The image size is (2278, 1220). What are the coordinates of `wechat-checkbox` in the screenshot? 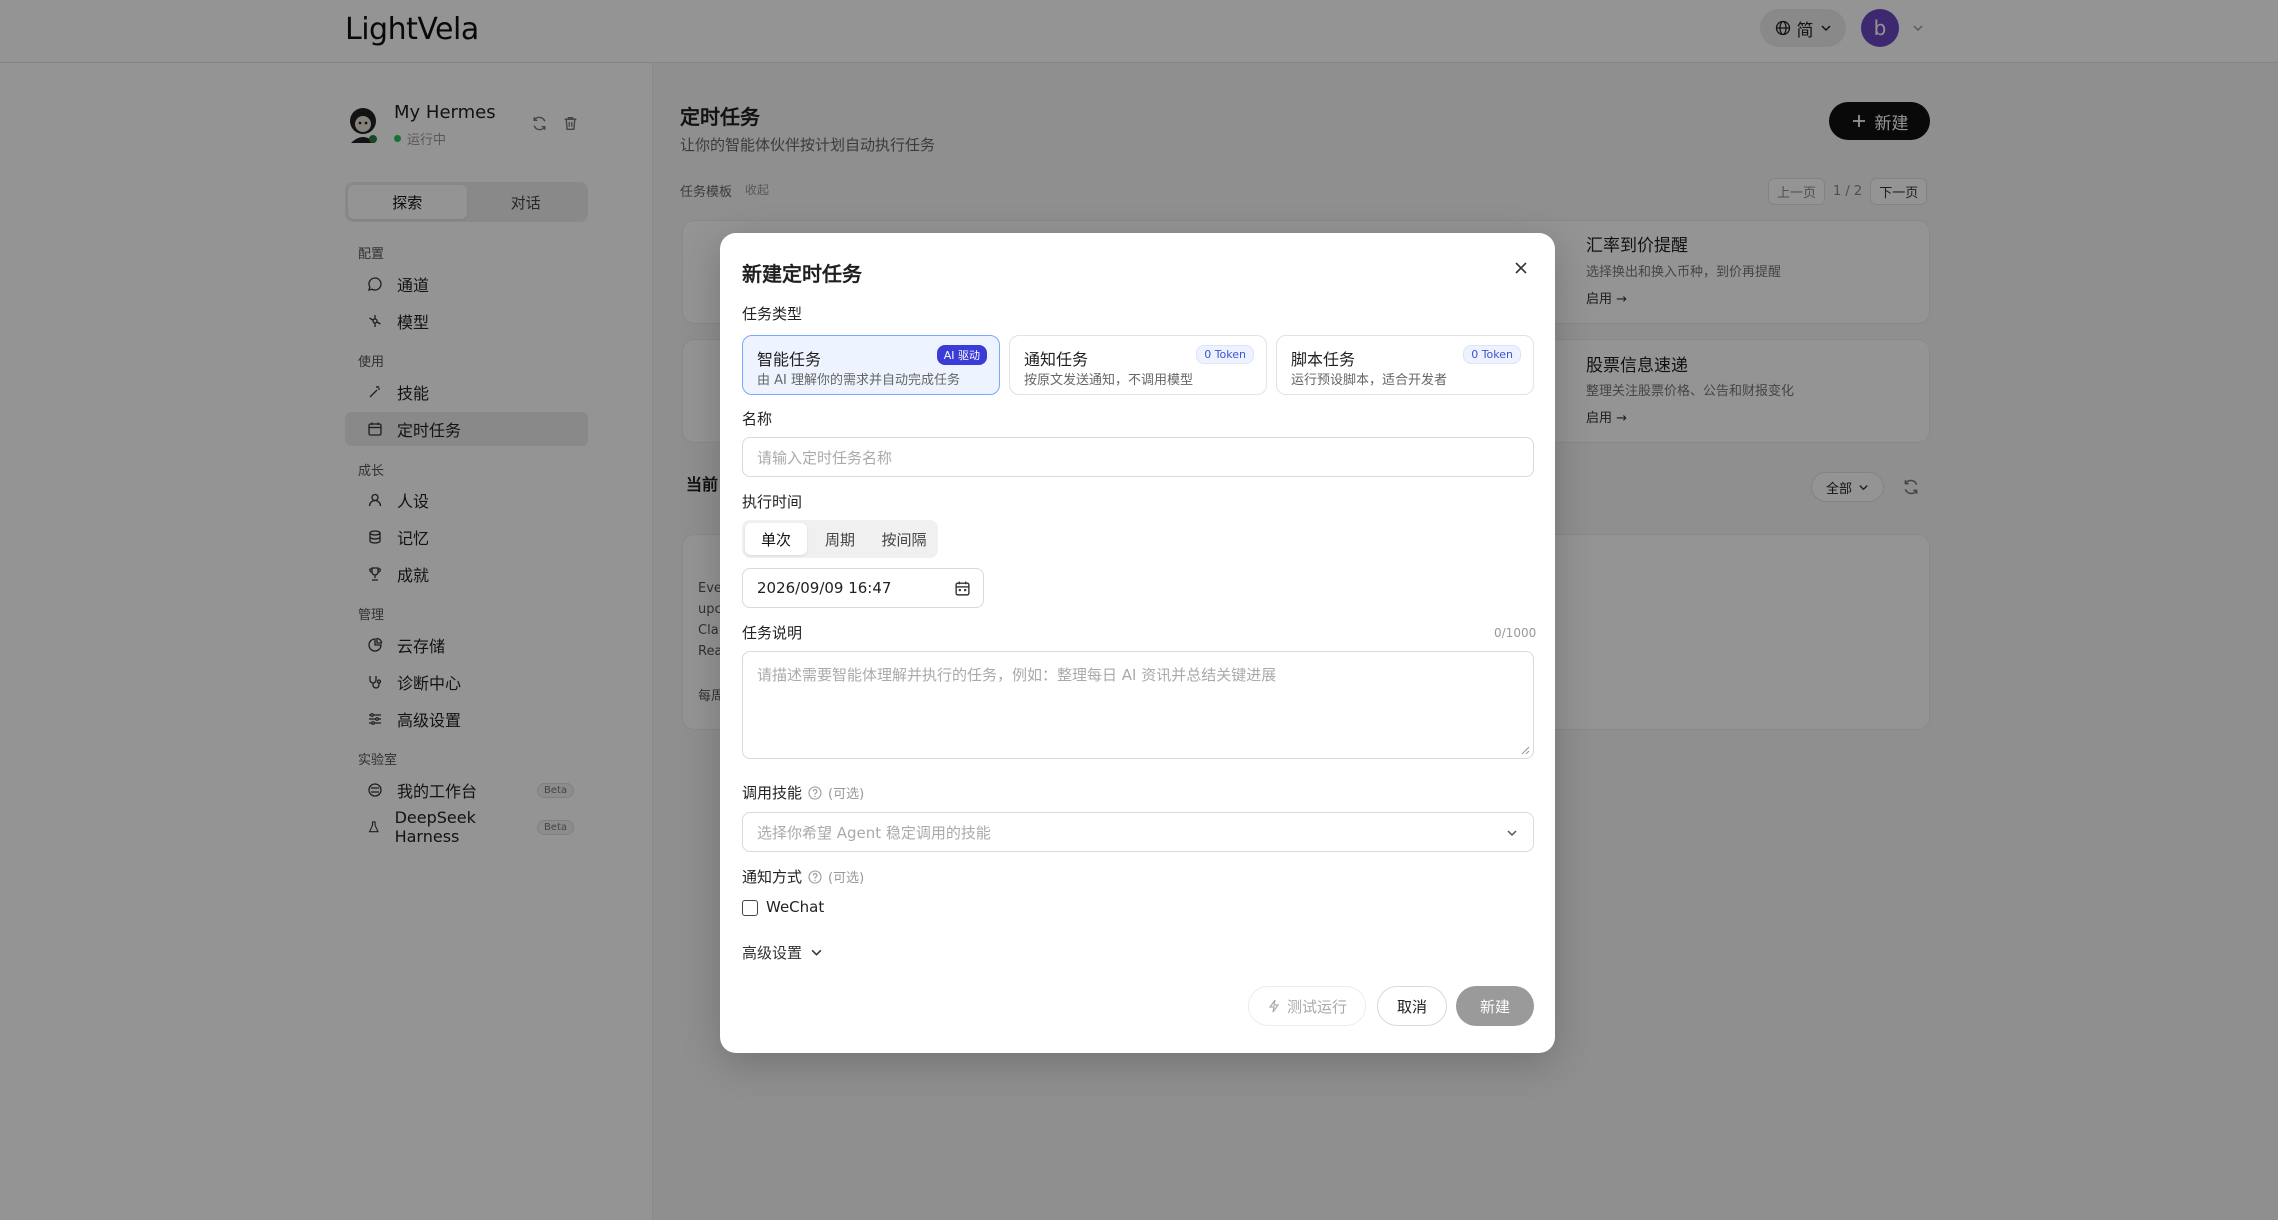 It's located at (750, 908).